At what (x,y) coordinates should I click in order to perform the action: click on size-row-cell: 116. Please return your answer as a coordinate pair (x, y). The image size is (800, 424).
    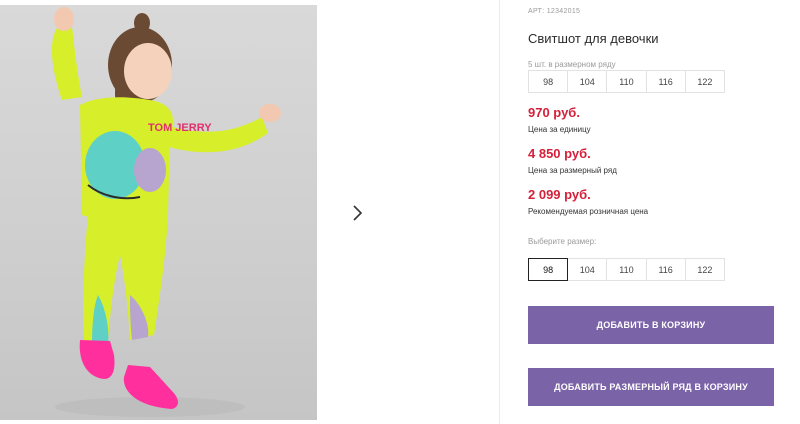
    Looking at the image, I should click on (665, 81).